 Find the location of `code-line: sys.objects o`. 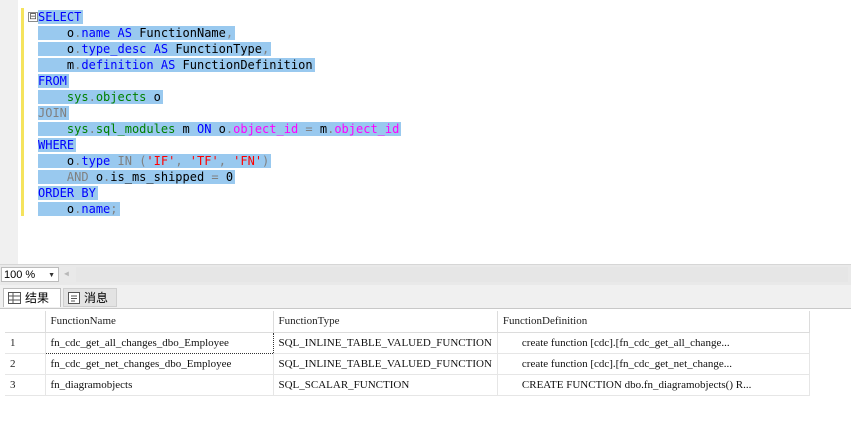

code-line: sys.objects o is located at coordinates (219, 97).